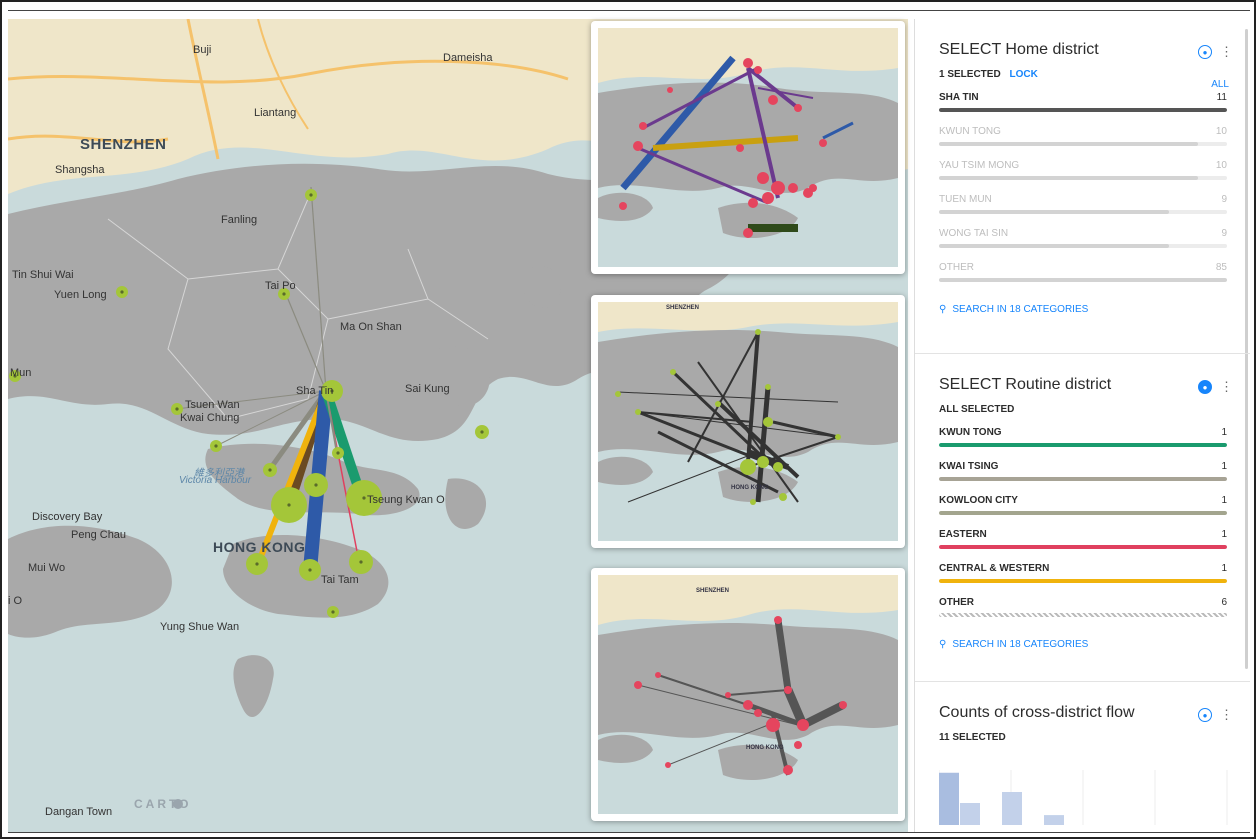 This screenshot has height=839, width=1256. Describe the element at coordinates (15, 601) in the screenshot. I see `map-label-i-o: i O` at that location.